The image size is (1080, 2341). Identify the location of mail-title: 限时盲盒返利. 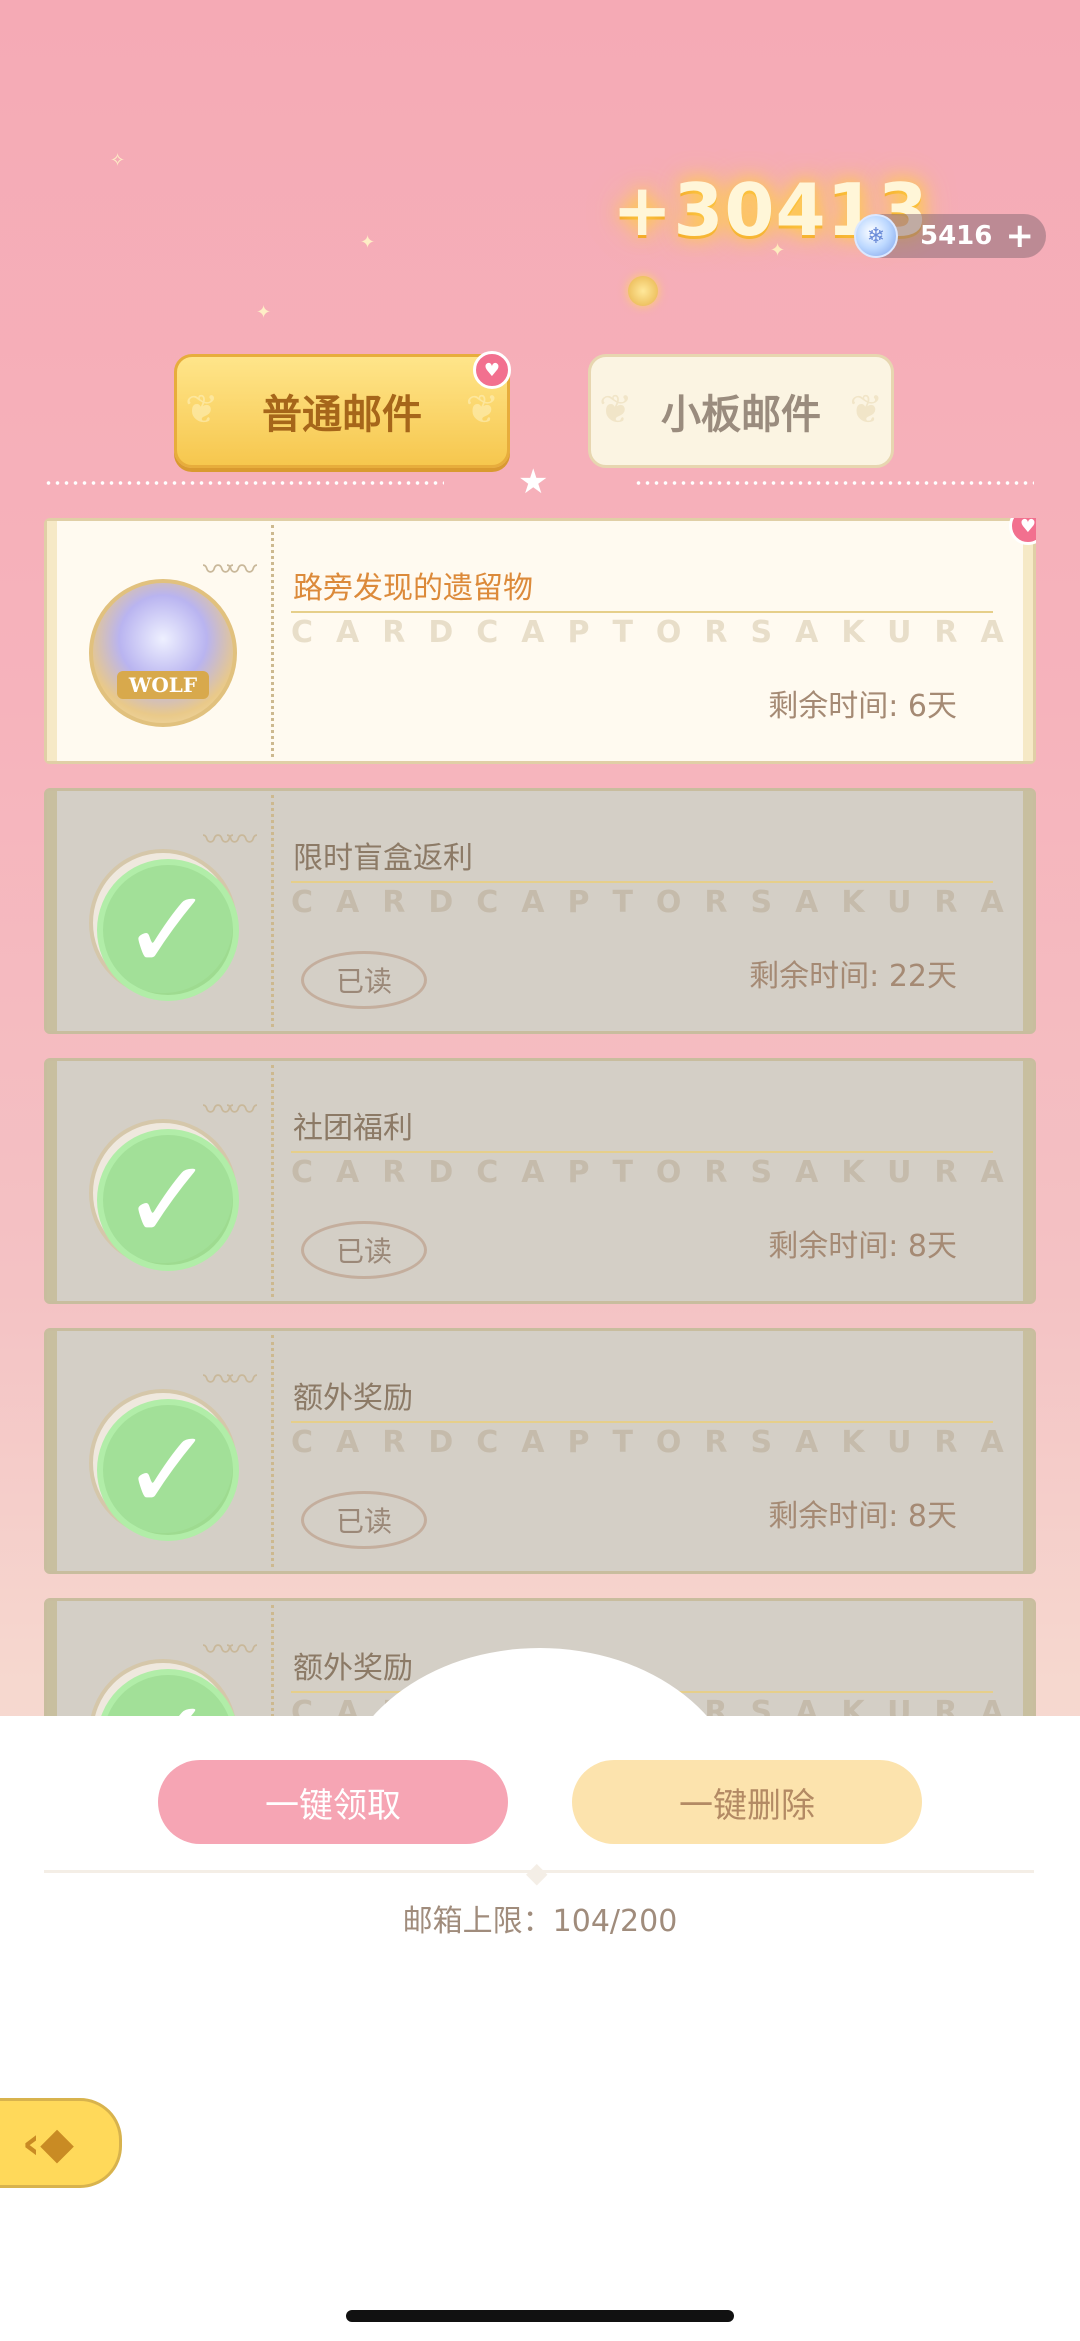
(383, 858).